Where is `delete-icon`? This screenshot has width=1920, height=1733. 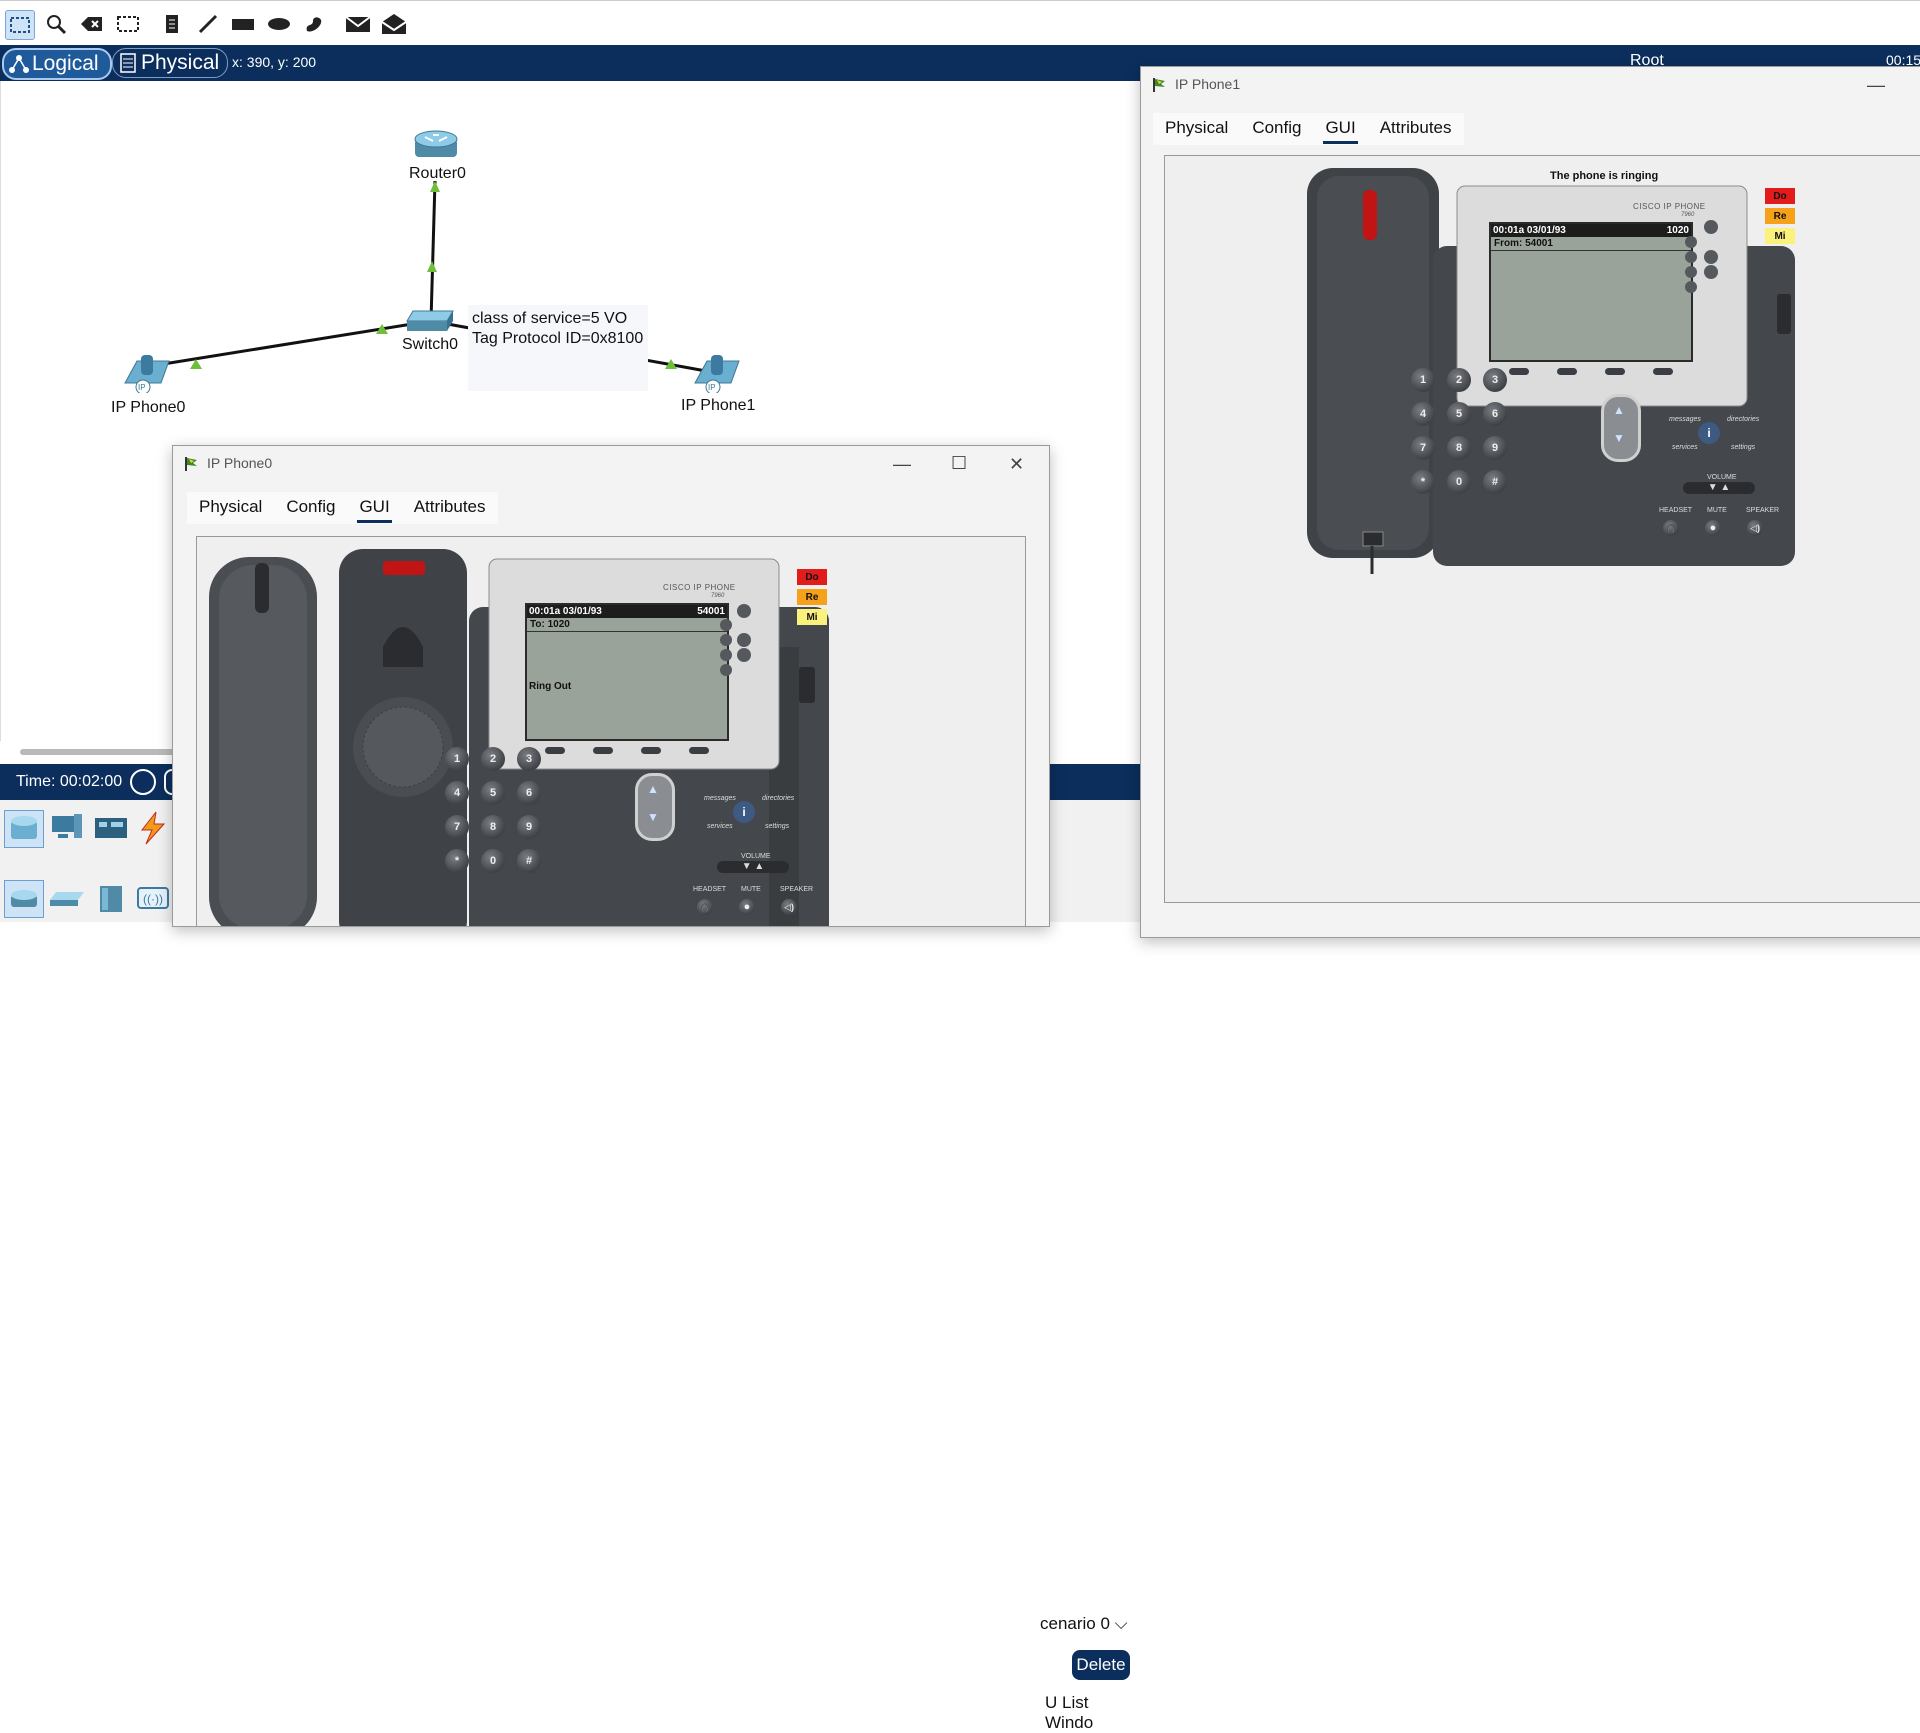 delete-icon is located at coordinates (92, 24).